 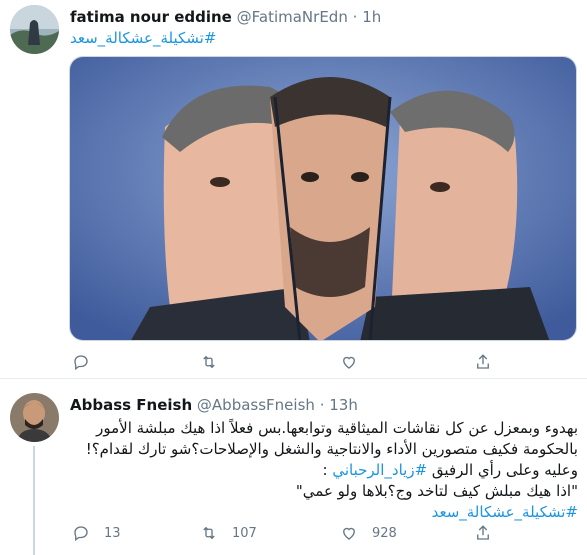 What do you see at coordinates (371, 17) in the screenshot?
I see `tweet-time: 1h` at bounding box center [371, 17].